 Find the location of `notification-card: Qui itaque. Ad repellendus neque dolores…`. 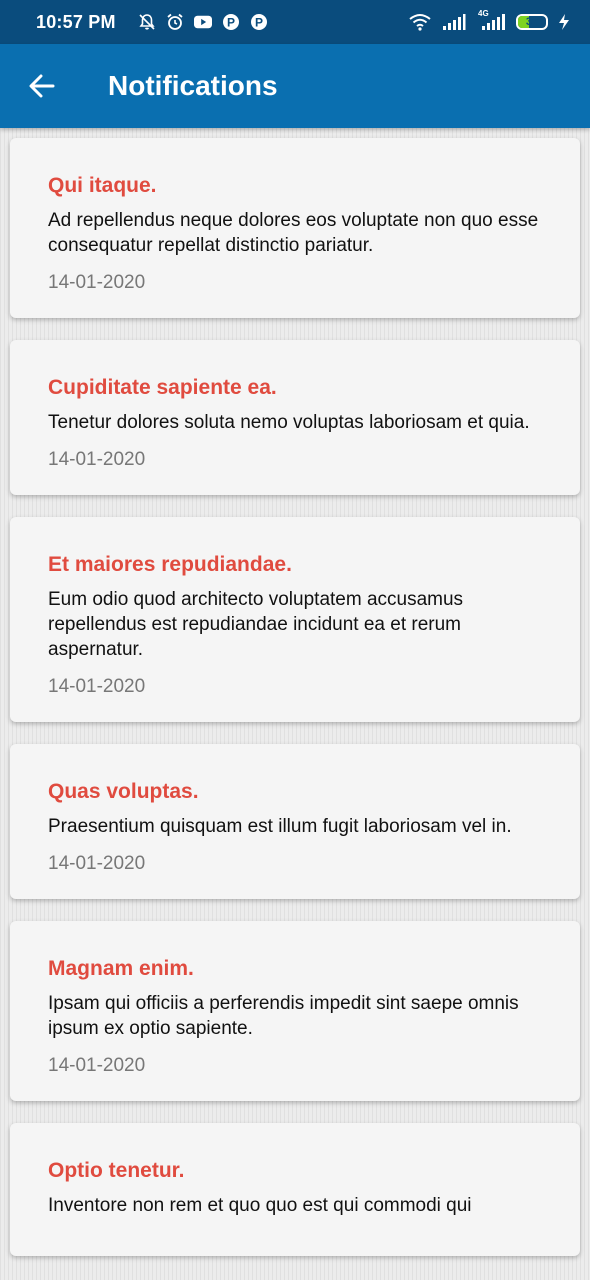

notification-card: Qui itaque. Ad repellendus neque dolores… is located at coordinates (295, 228).